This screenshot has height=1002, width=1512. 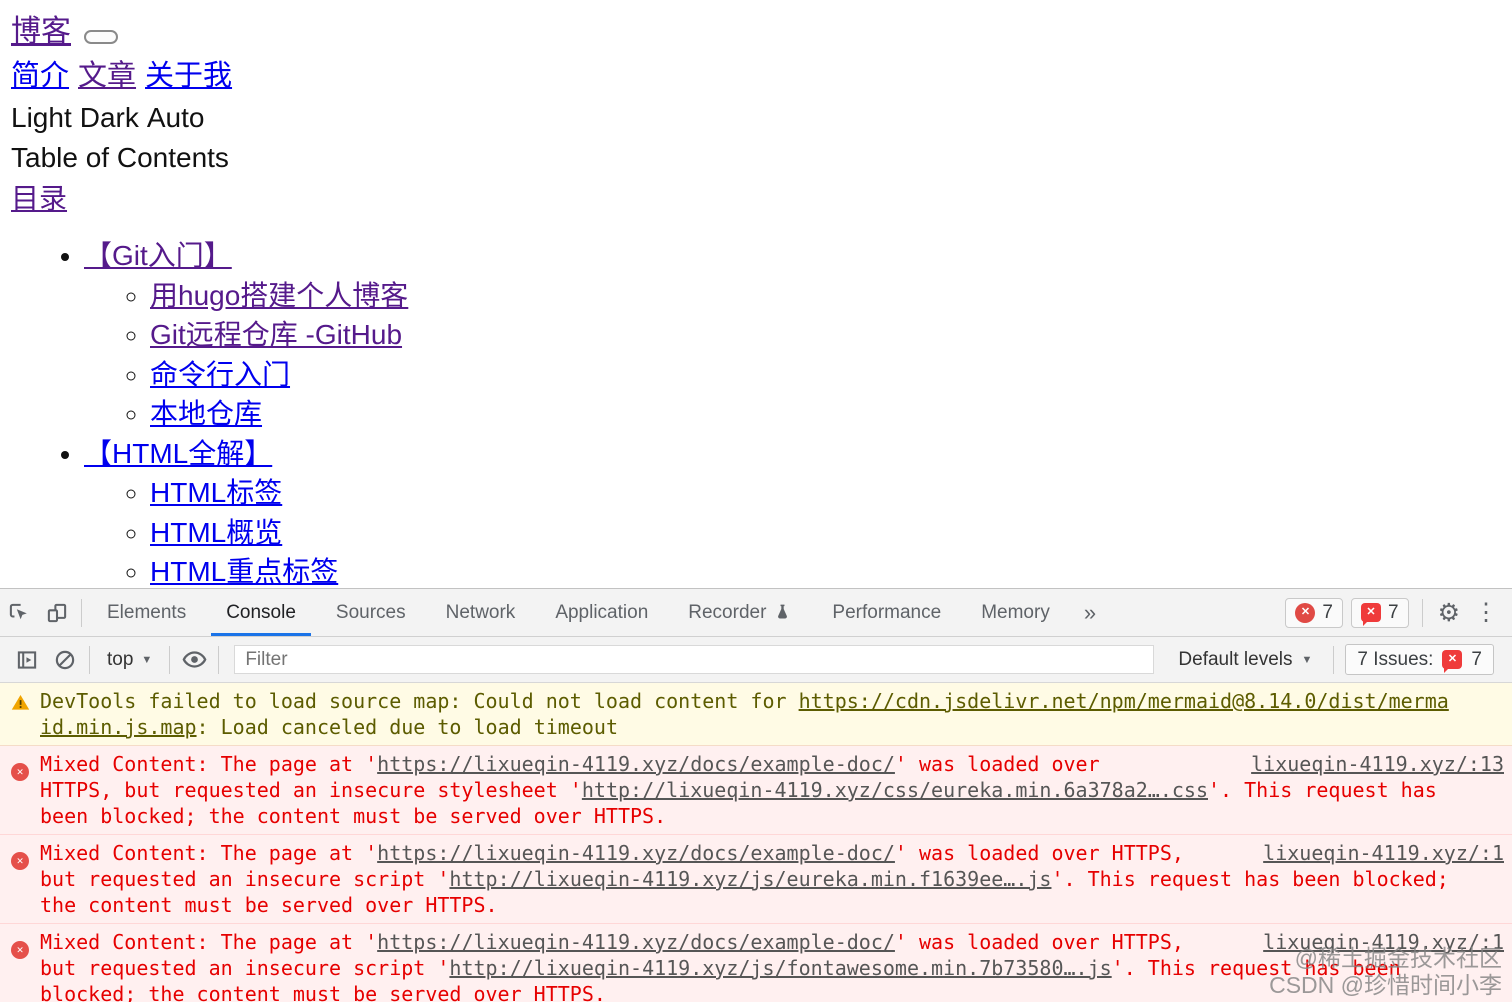 What do you see at coordinates (772, 905) in the screenshot?
I see `console-message-line: the content must be served over HTTPS.` at bounding box center [772, 905].